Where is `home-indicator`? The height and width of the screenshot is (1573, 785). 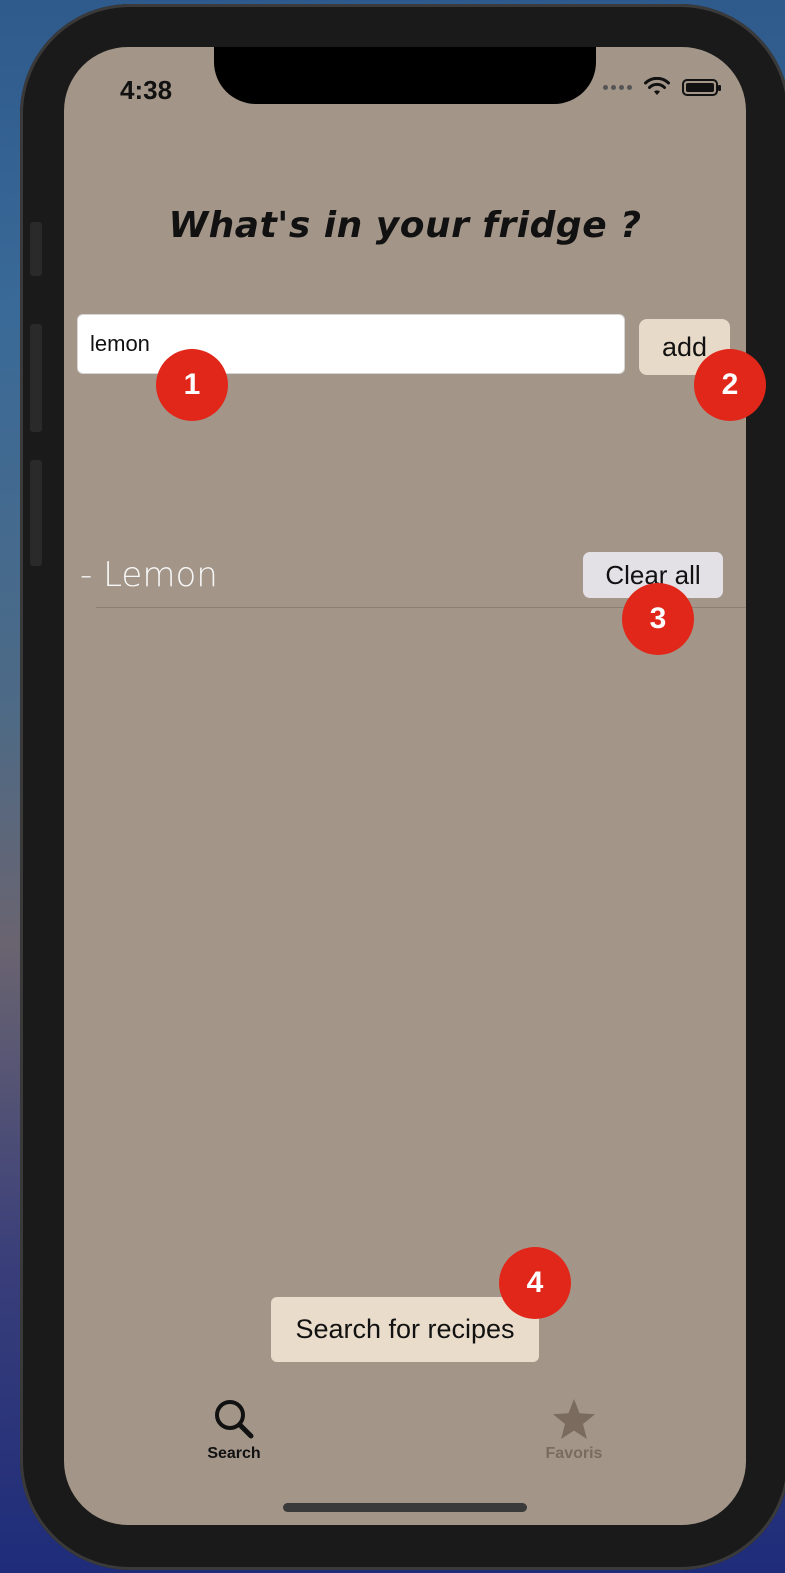 home-indicator is located at coordinates (405, 1507).